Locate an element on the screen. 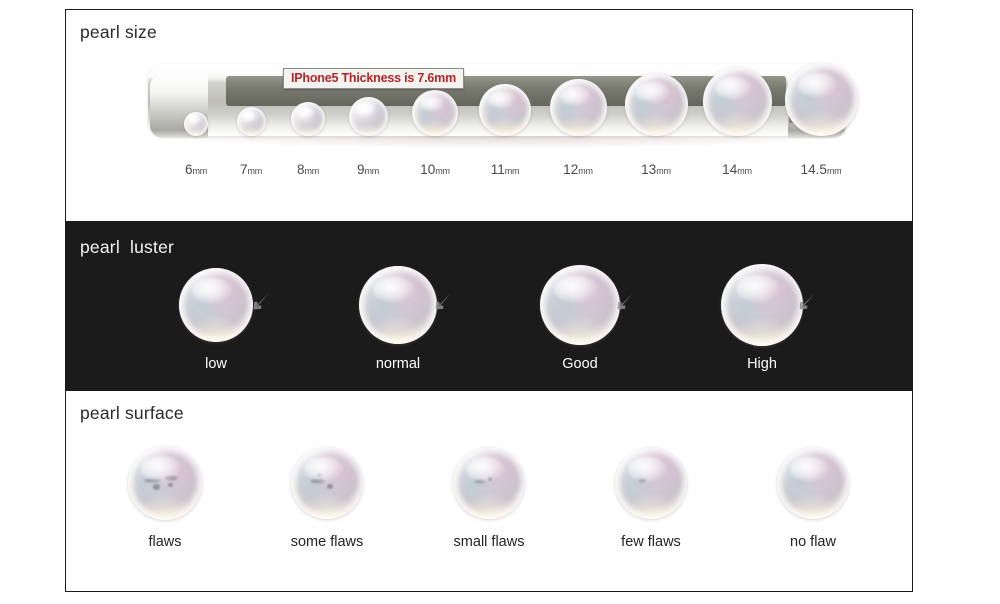 The width and height of the screenshot is (1000, 604). size-value: 10 is located at coordinates (428, 169).